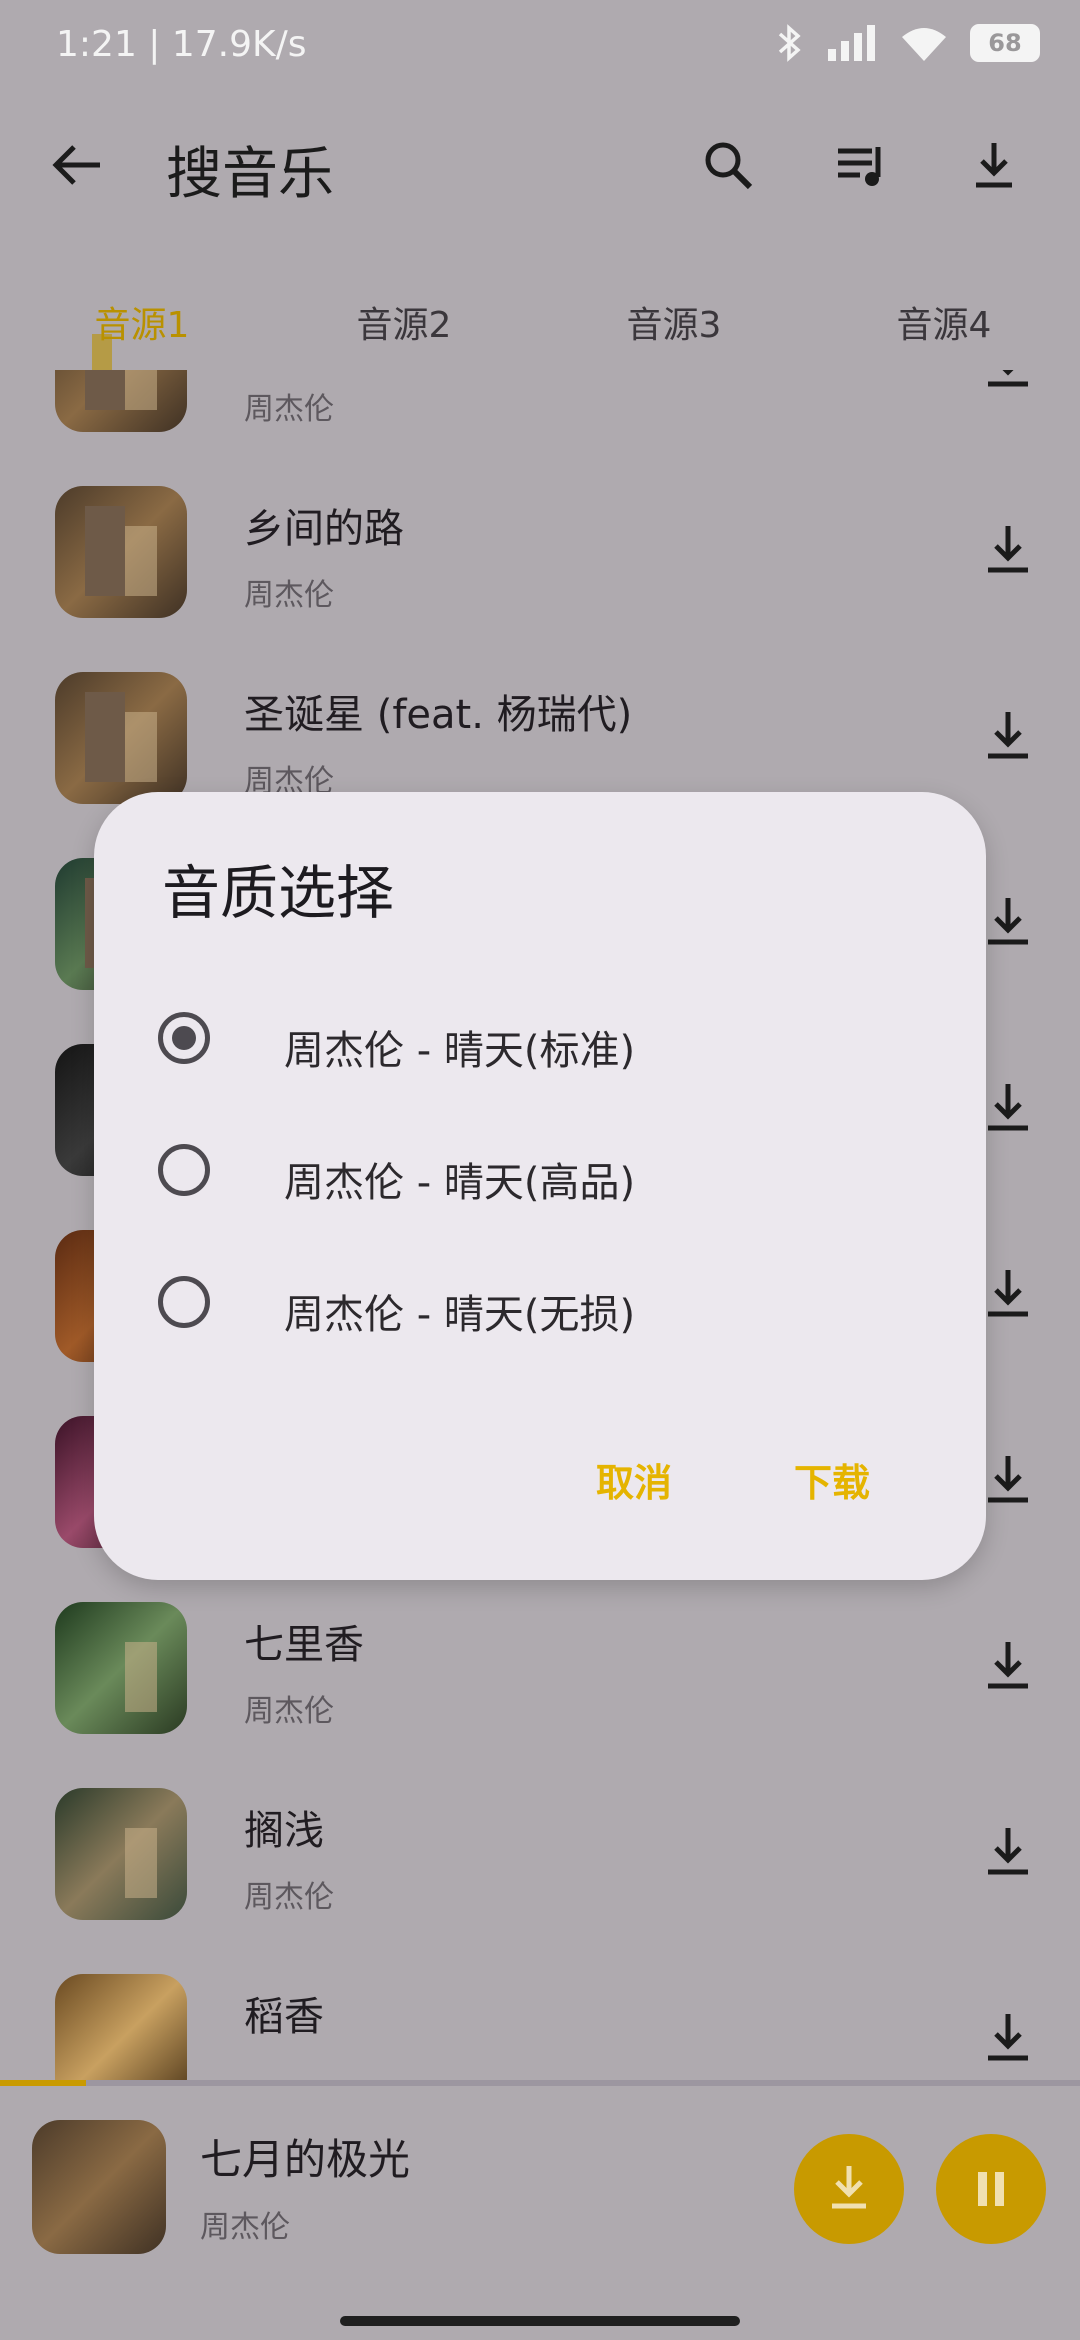 This screenshot has width=1080, height=2340. What do you see at coordinates (832, 1479) in the screenshot?
I see `download-button: 下载` at bounding box center [832, 1479].